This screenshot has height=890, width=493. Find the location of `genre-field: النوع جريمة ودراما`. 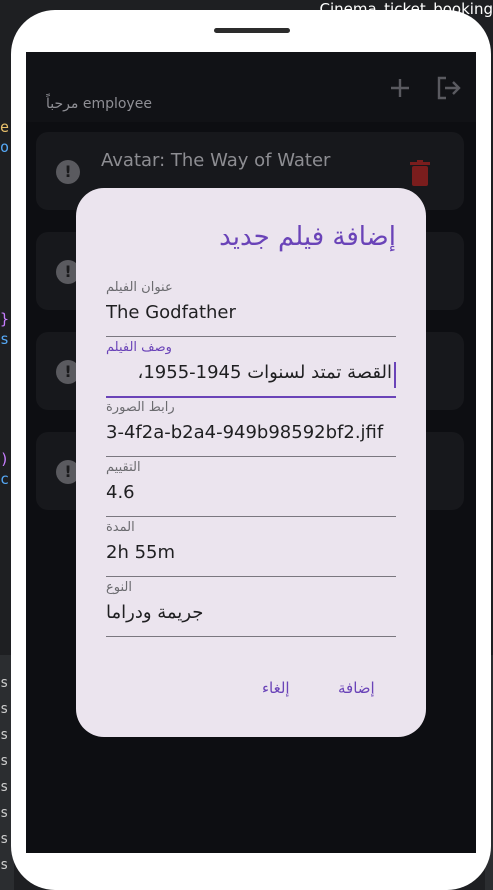

genre-field: النوع جريمة ودراما is located at coordinates (251, 609).